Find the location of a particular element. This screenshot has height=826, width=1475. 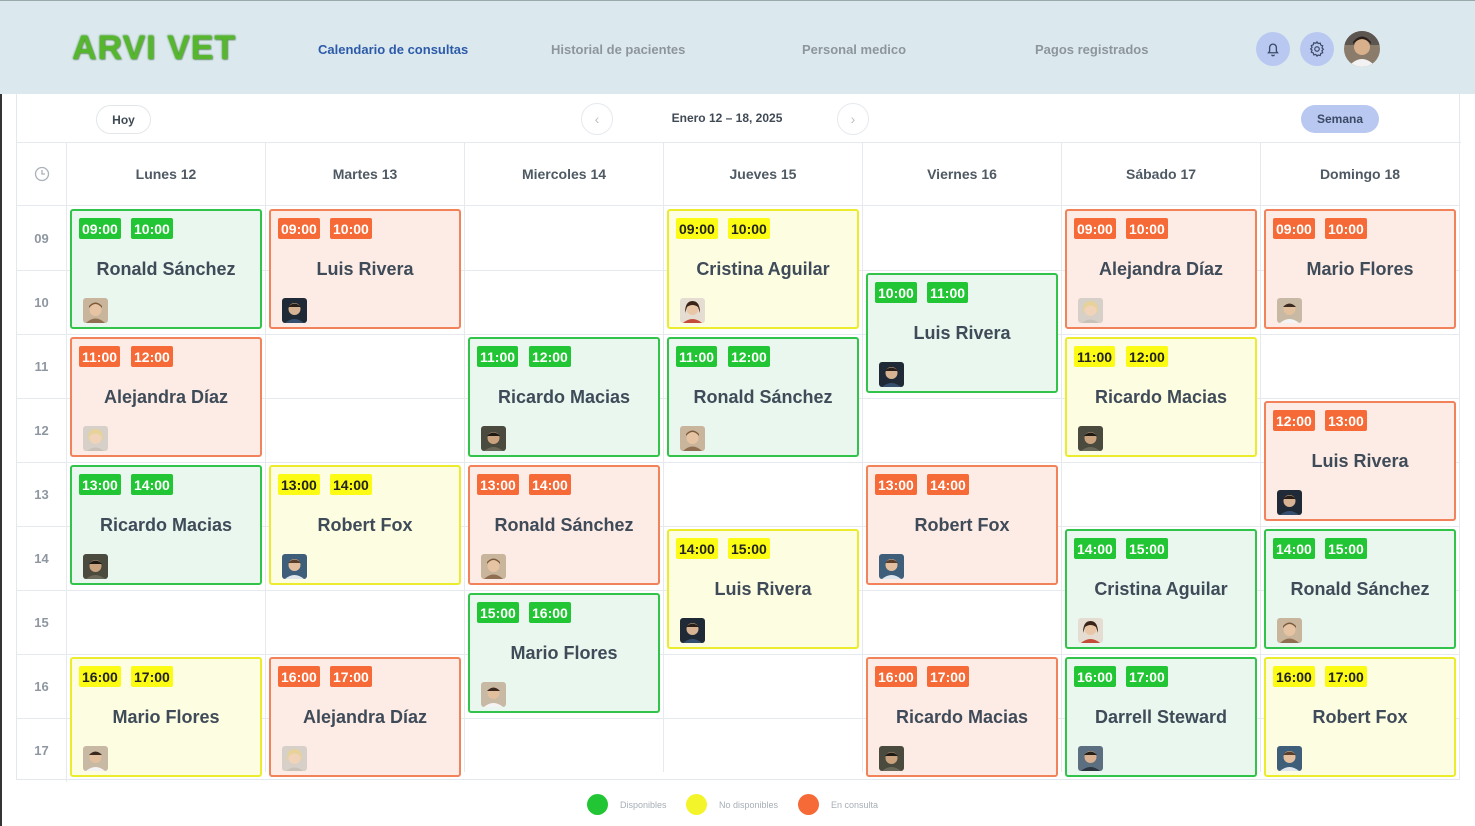

legend-label: No disponibles is located at coordinates (749, 804).